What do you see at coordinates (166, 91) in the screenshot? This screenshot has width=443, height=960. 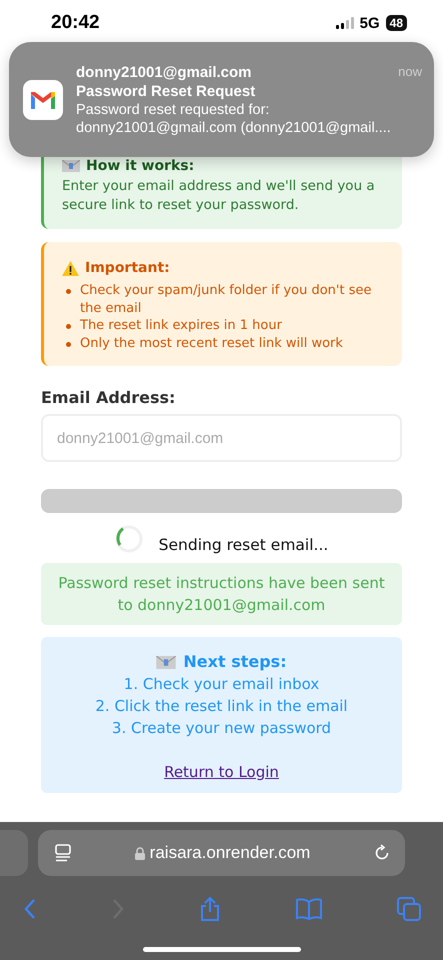 I see `notification-title: Password Reset Request` at bounding box center [166, 91].